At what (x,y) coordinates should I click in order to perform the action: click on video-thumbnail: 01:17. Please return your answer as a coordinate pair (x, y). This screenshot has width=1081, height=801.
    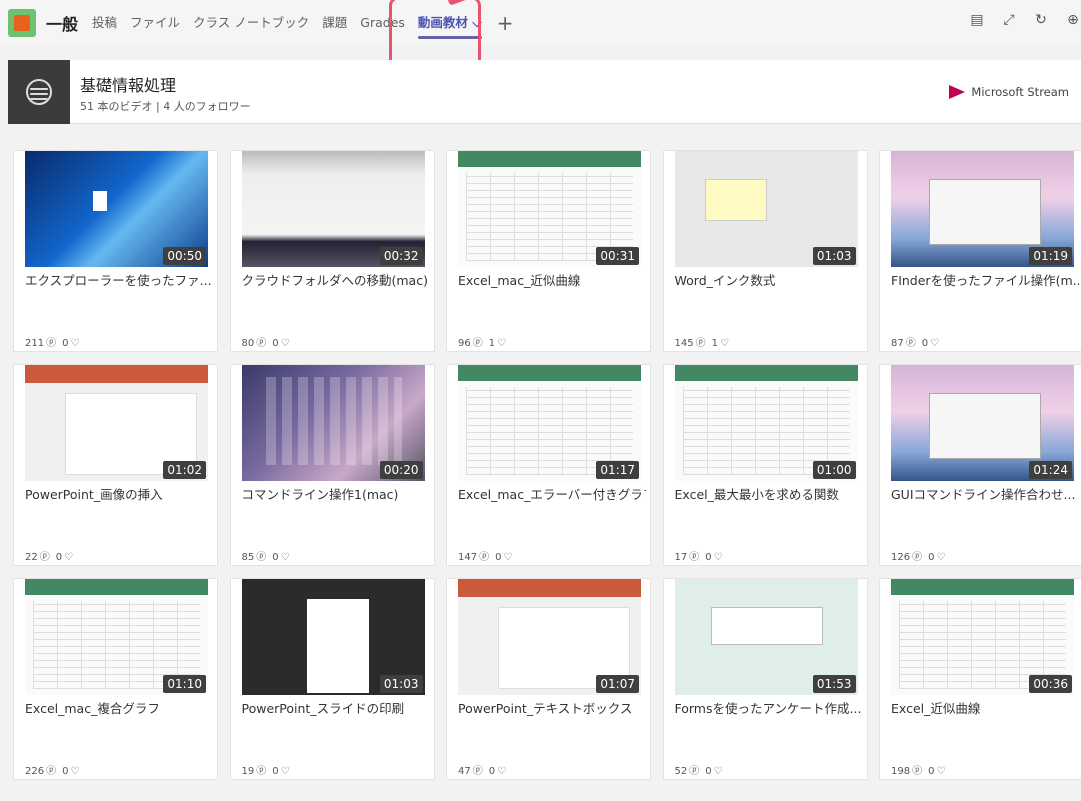
    Looking at the image, I should click on (549, 423).